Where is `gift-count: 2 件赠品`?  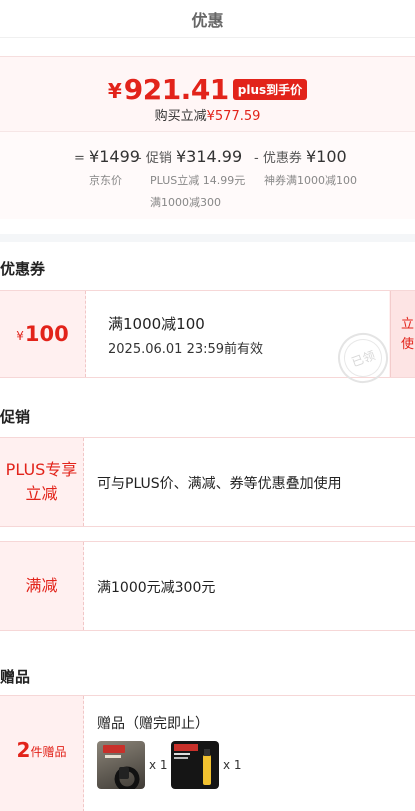
gift-count: 2 件赠品 is located at coordinates (41, 750).